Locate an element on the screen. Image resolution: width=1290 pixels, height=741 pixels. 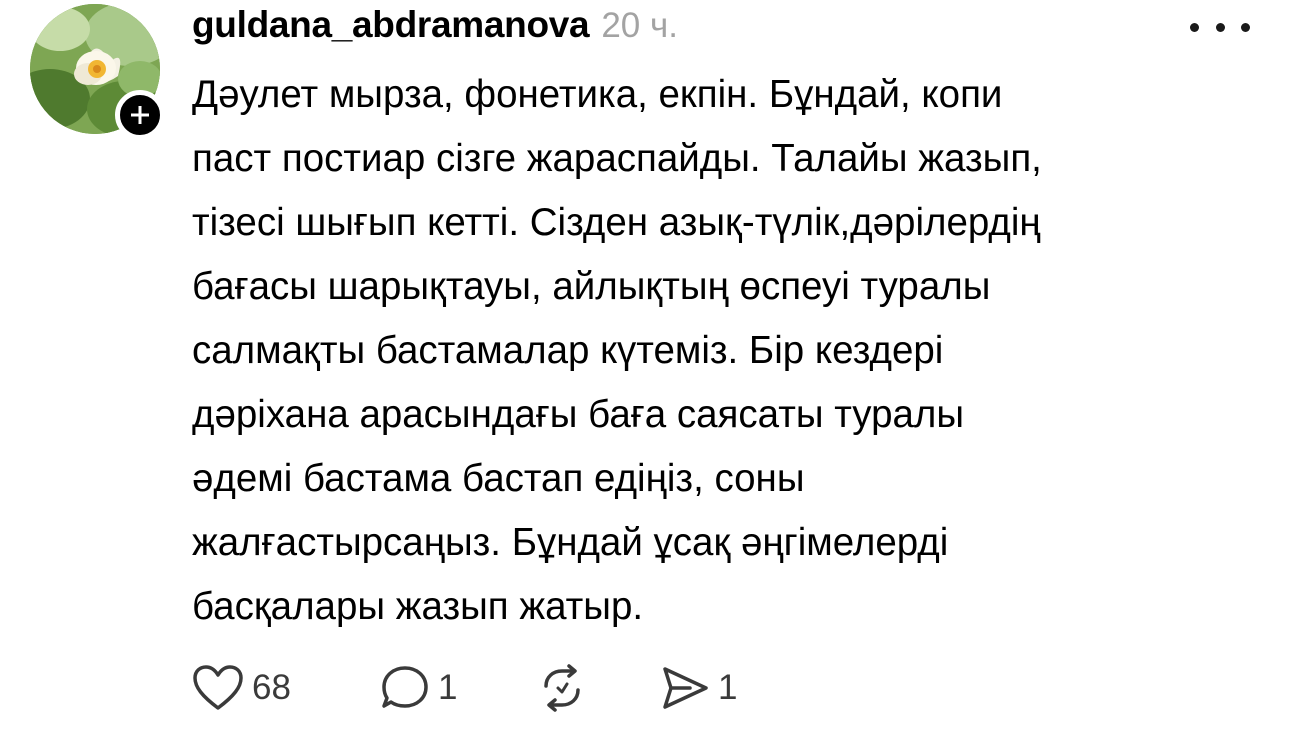
post-text-line: дәріхана арасындағы баға саясаты туралы is located at coordinates (578, 414).